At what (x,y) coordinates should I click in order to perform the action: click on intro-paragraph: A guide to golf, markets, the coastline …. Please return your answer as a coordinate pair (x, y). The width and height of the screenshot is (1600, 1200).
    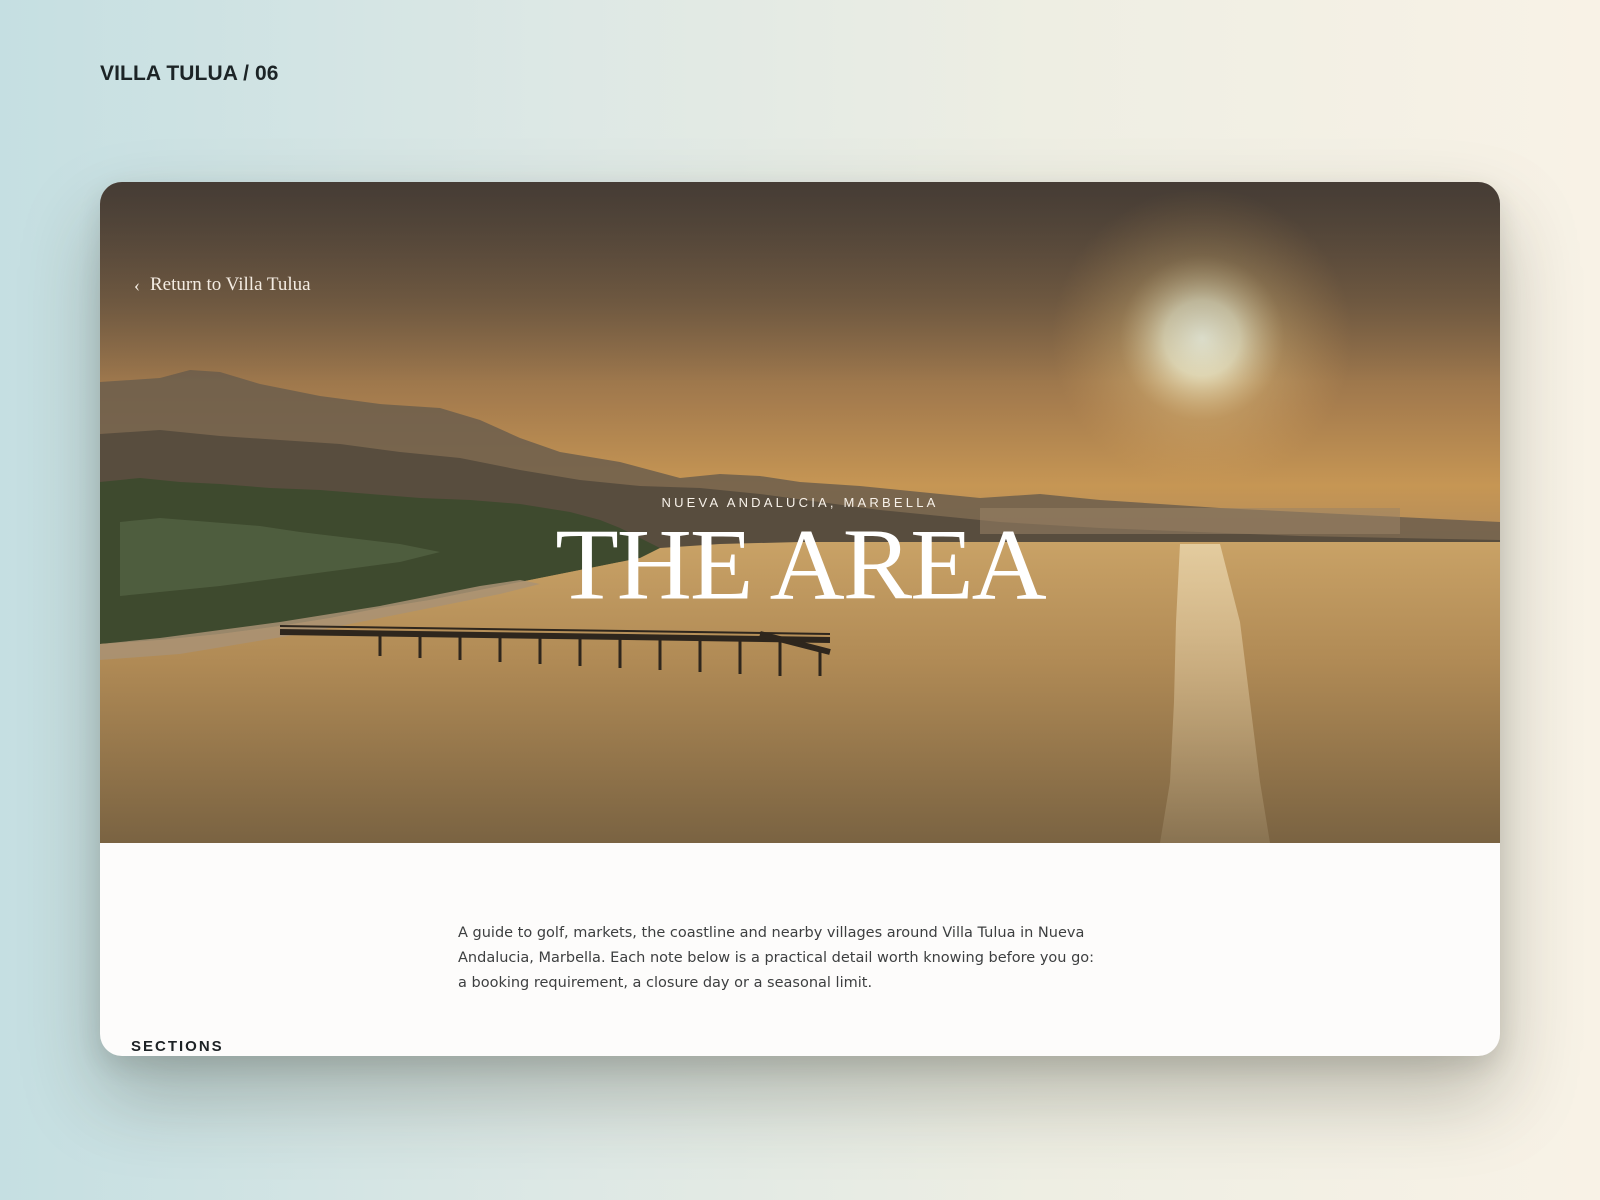
    Looking at the image, I should click on (776, 957).